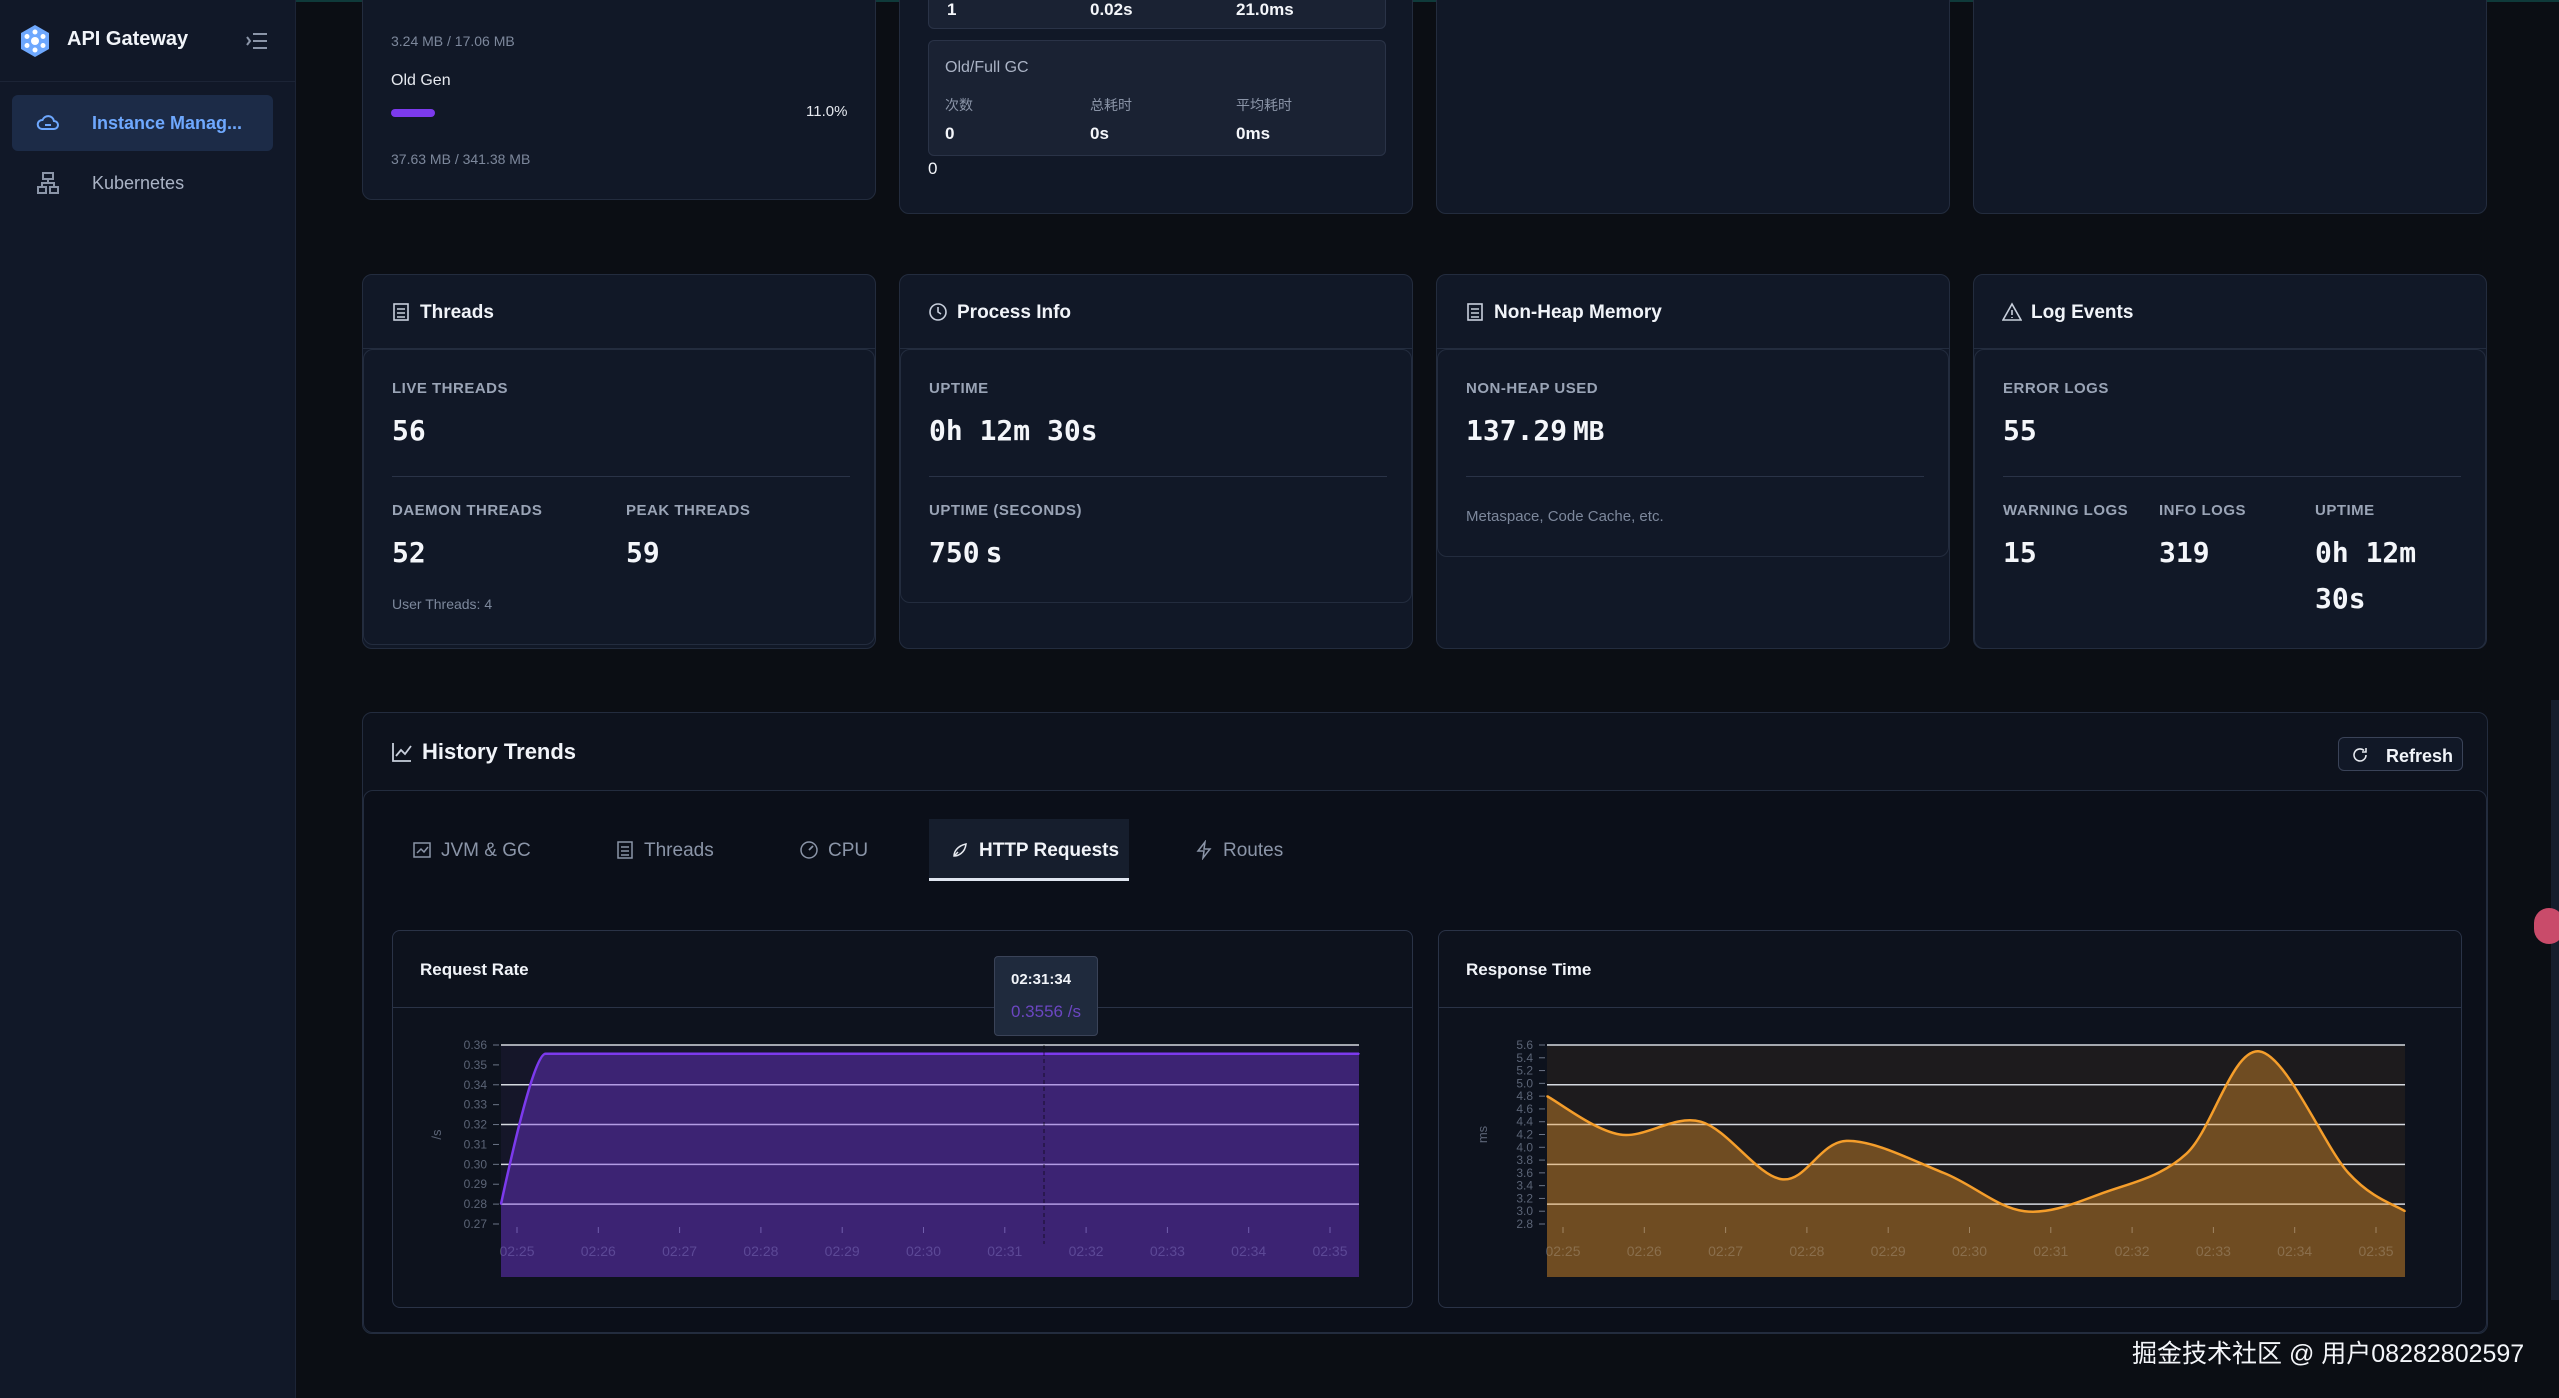 The height and width of the screenshot is (1398, 2559). I want to click on lightning-icon, so click(1204, 850).